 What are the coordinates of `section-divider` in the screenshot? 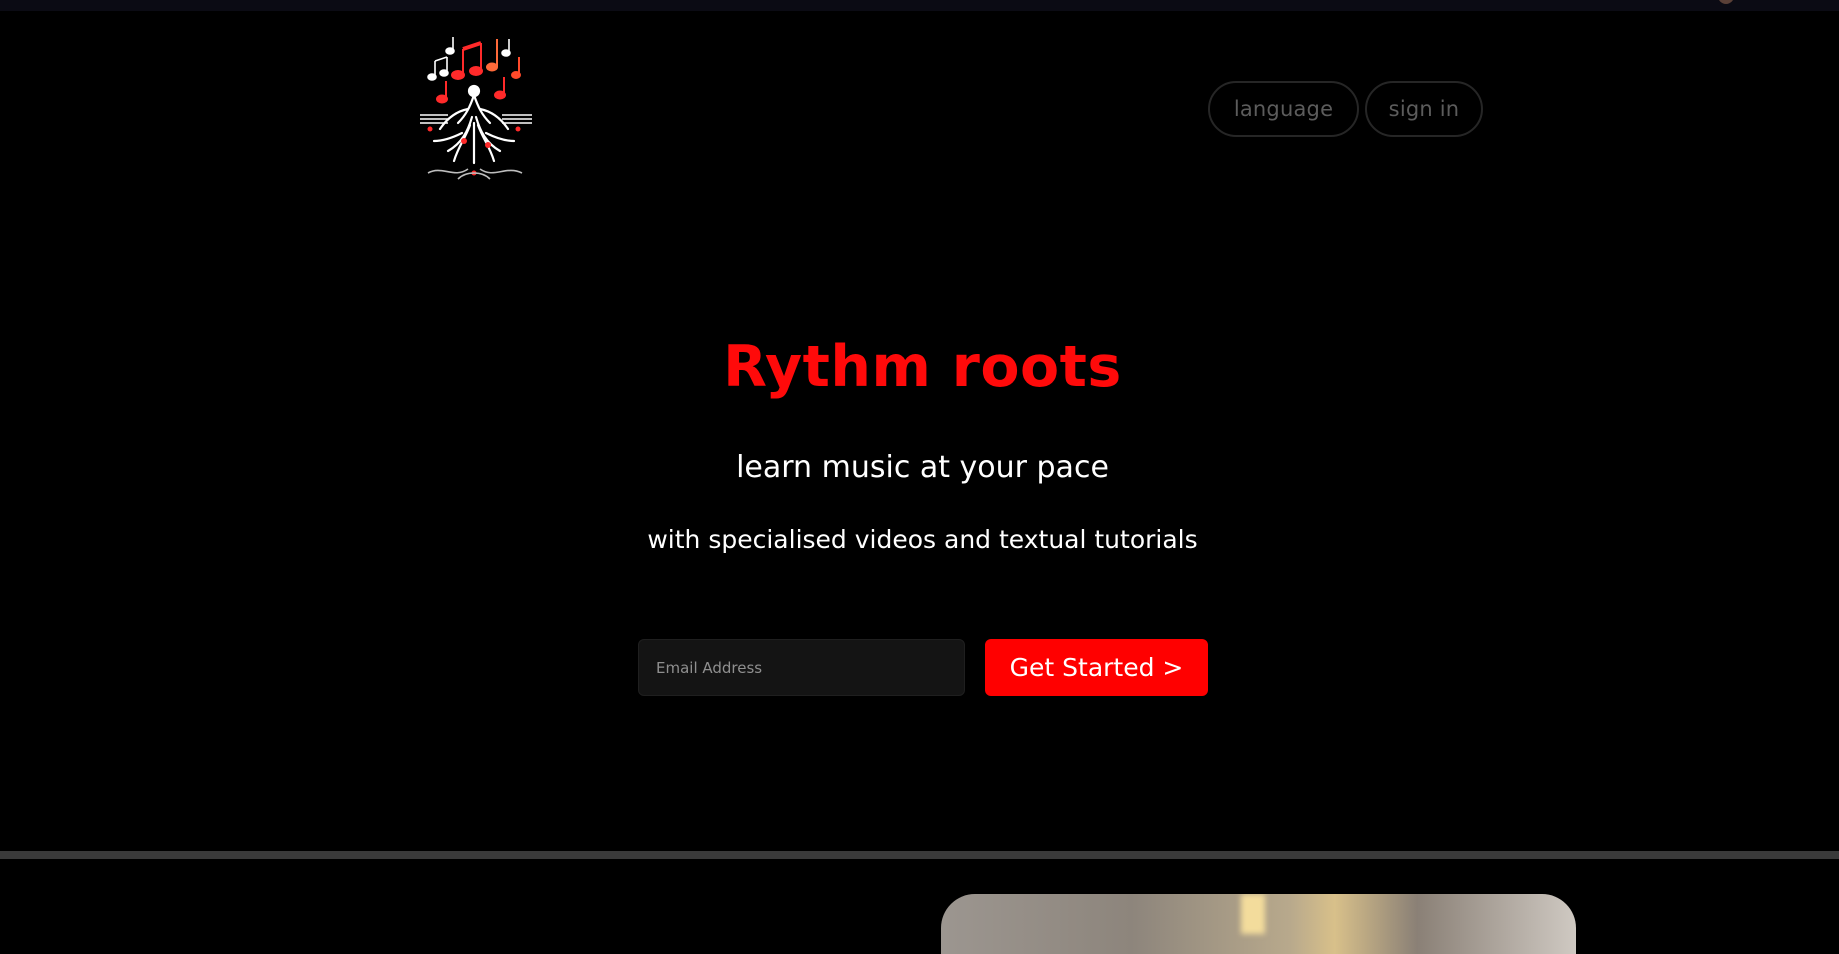 It's located at (919, 855).